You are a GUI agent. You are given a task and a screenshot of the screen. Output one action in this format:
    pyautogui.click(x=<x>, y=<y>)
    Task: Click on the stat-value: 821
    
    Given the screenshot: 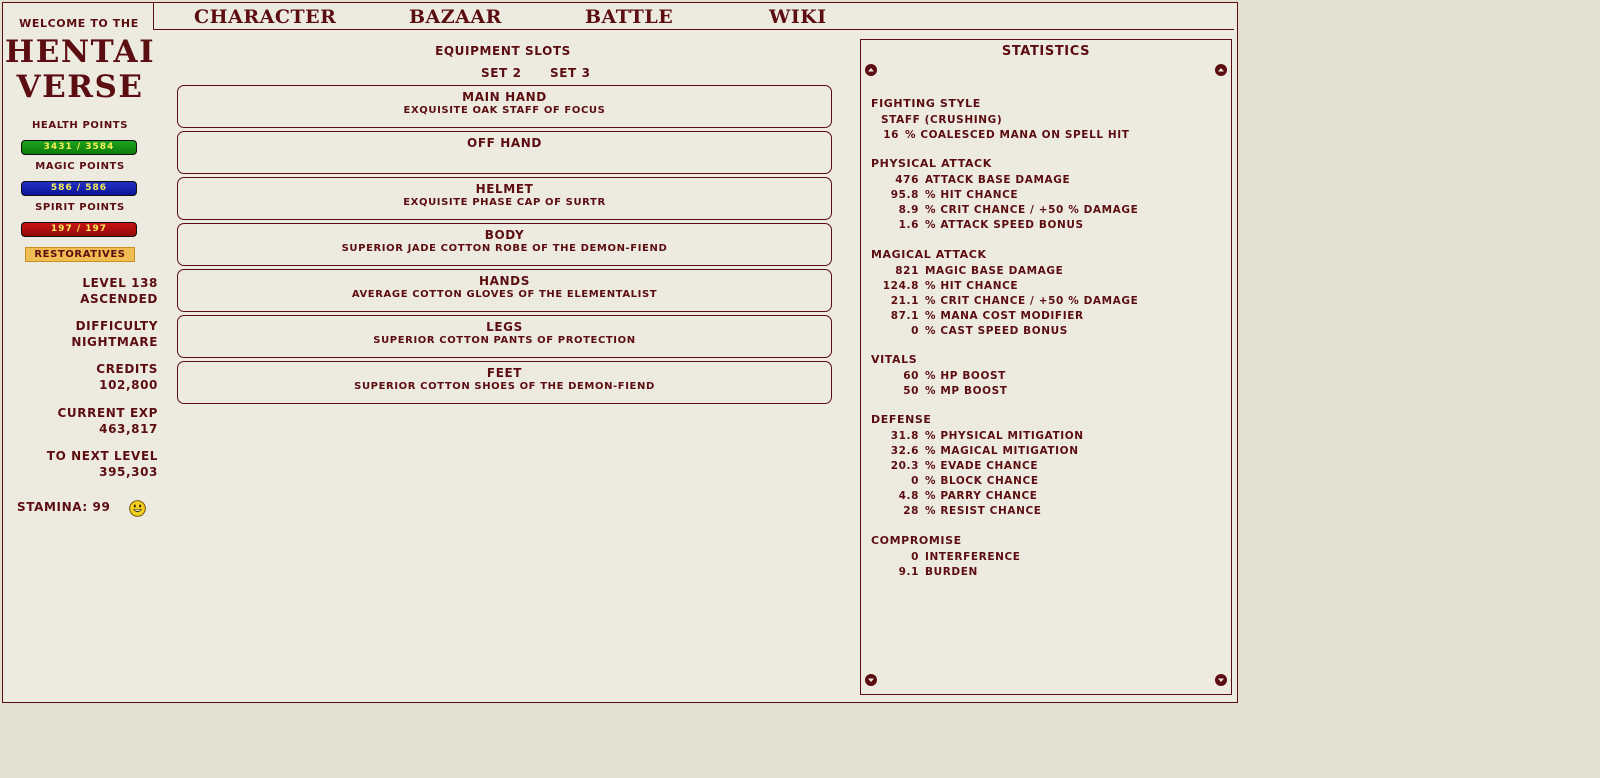 What is the action you would take?
    pyautogui.click(x=907, y=271)
    